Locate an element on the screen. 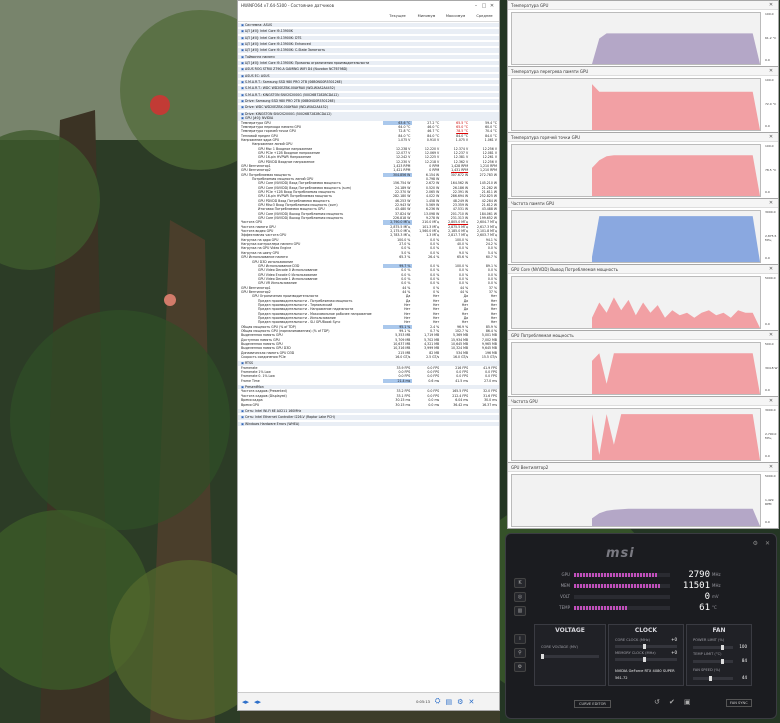 The image size is (780, 723). hwinfo-footer: ◂▸ ◂▸ 0:05:13 ⛭ ▤ ⚙ ✕ is located at coordinates (368, 701).